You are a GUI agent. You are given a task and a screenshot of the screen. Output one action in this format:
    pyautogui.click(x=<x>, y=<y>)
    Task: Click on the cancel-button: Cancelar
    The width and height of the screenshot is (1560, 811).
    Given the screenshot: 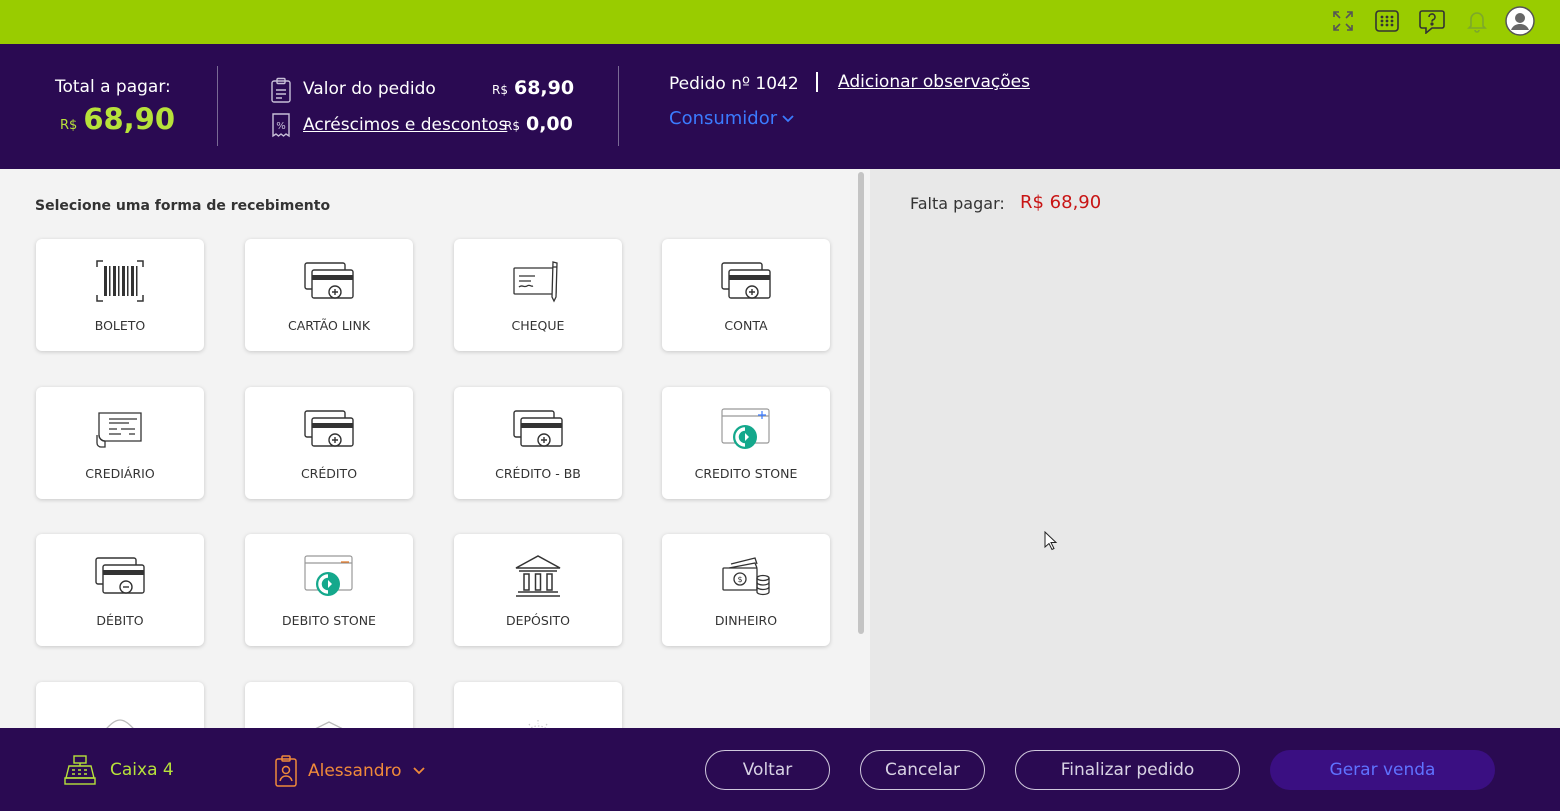 What is the action you would take?
    pyautogui.click(x=922, y=770)
    